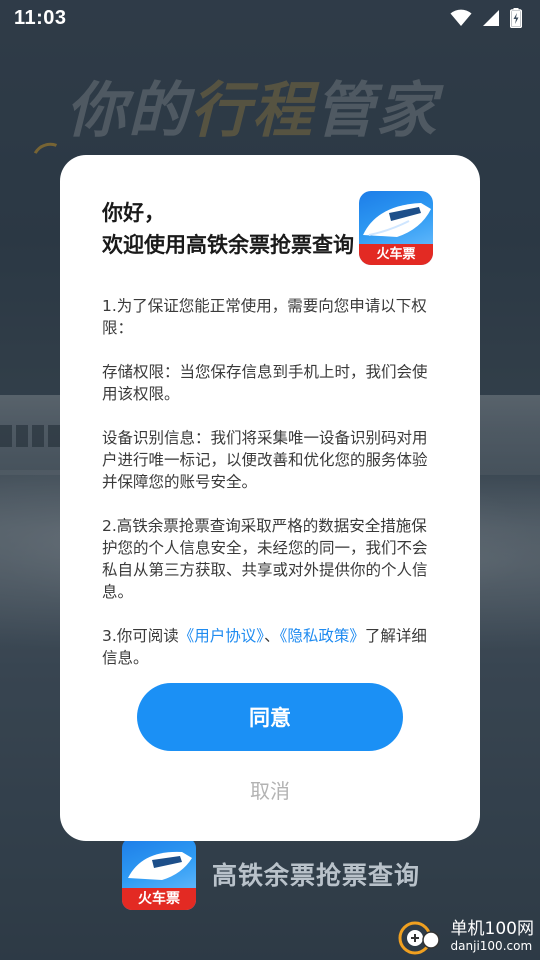 Image resolution: width=540 pixels, height=960 pixels. What do you see at coordinates (40, 18) in the screenshot?
I see `status-time: 11:03` at bounding box center [40, 18].